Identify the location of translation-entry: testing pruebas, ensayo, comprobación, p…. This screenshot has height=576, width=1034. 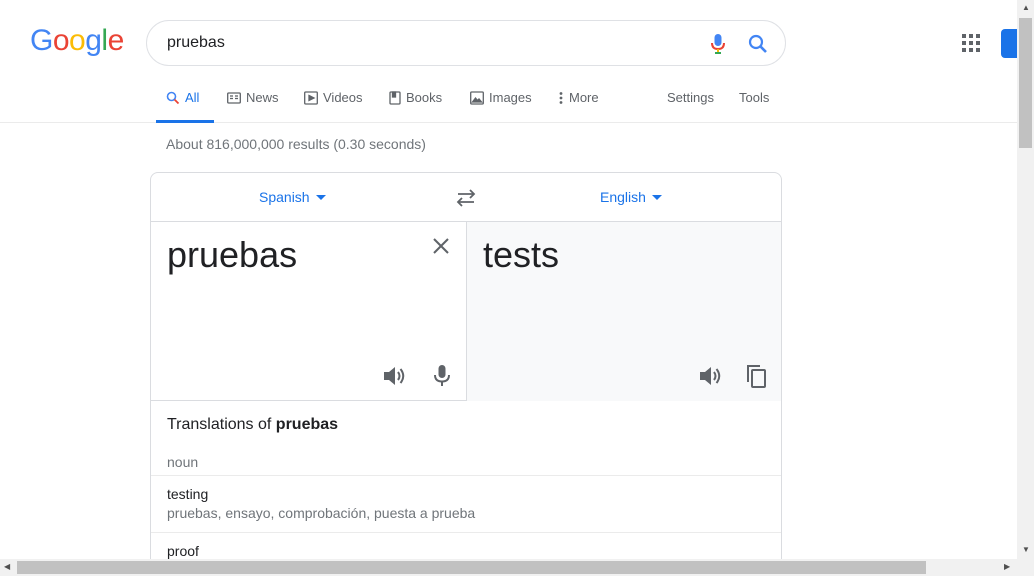
(466, 503).